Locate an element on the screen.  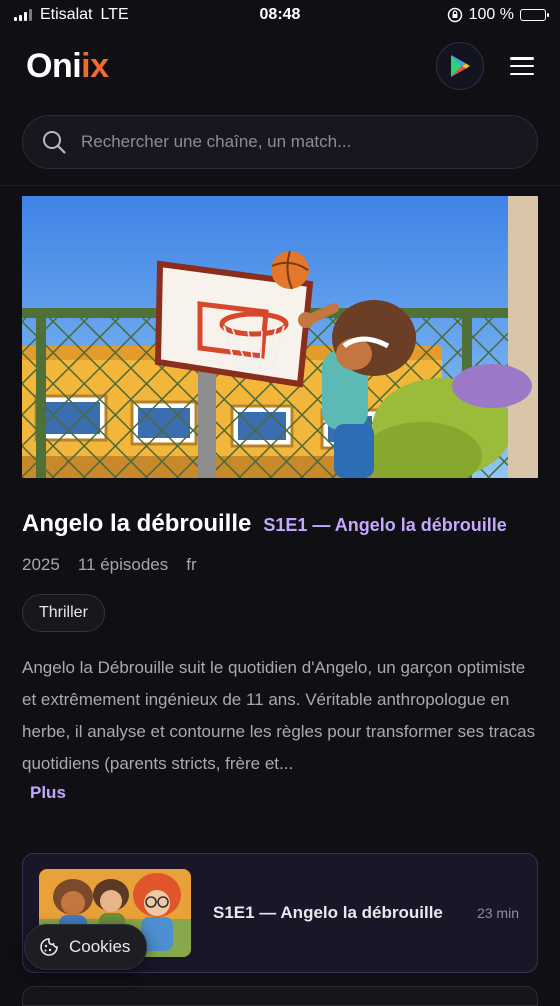
status-bar-right: 100 % is located at coordinates (498, 15).